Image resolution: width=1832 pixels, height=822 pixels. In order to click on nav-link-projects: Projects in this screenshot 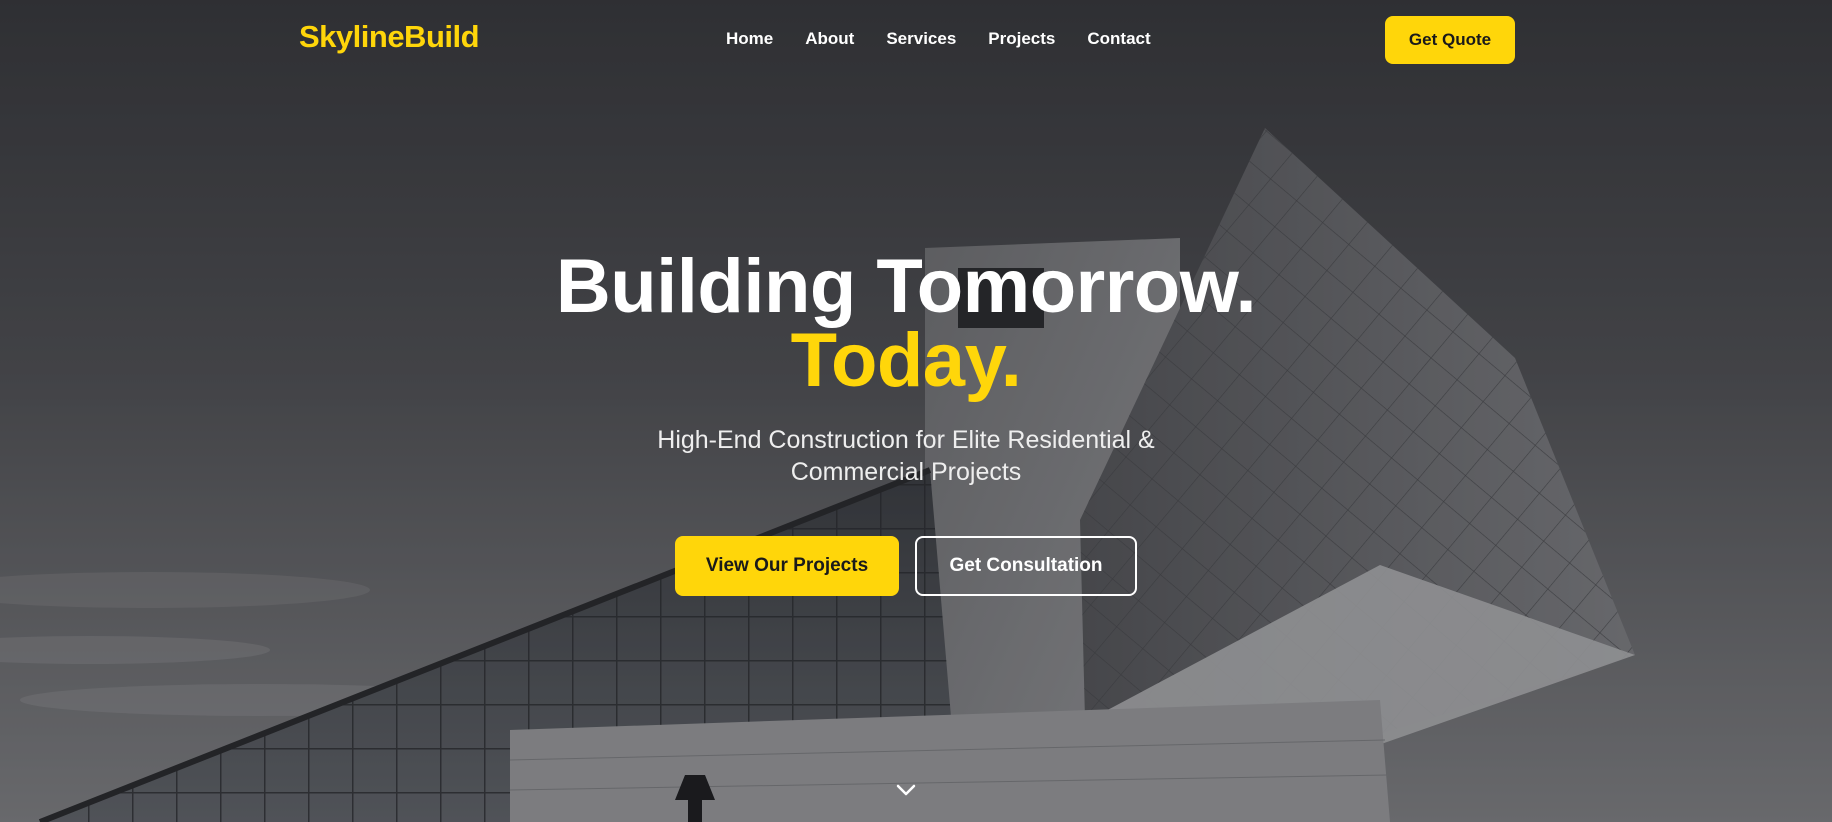, I will do `click(1021, 39)`.